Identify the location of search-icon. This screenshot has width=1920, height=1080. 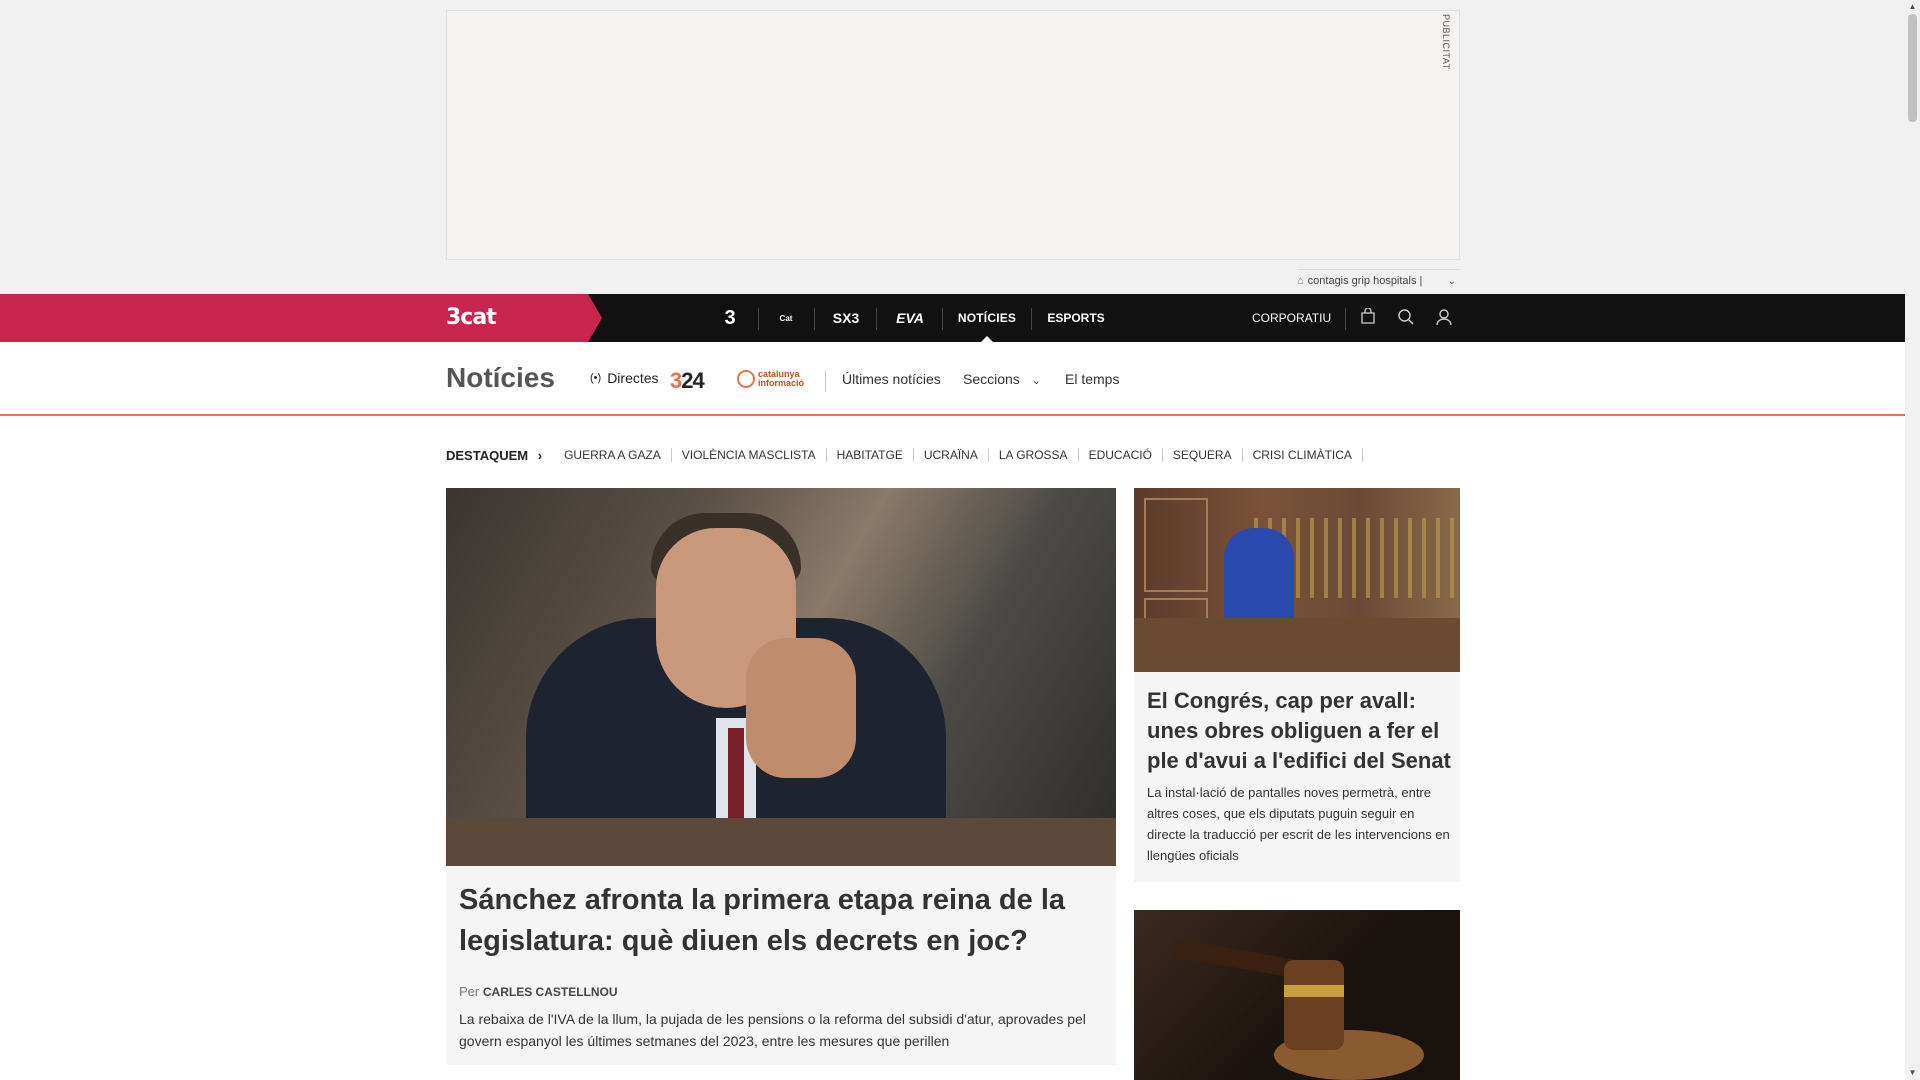
(1406, 318).